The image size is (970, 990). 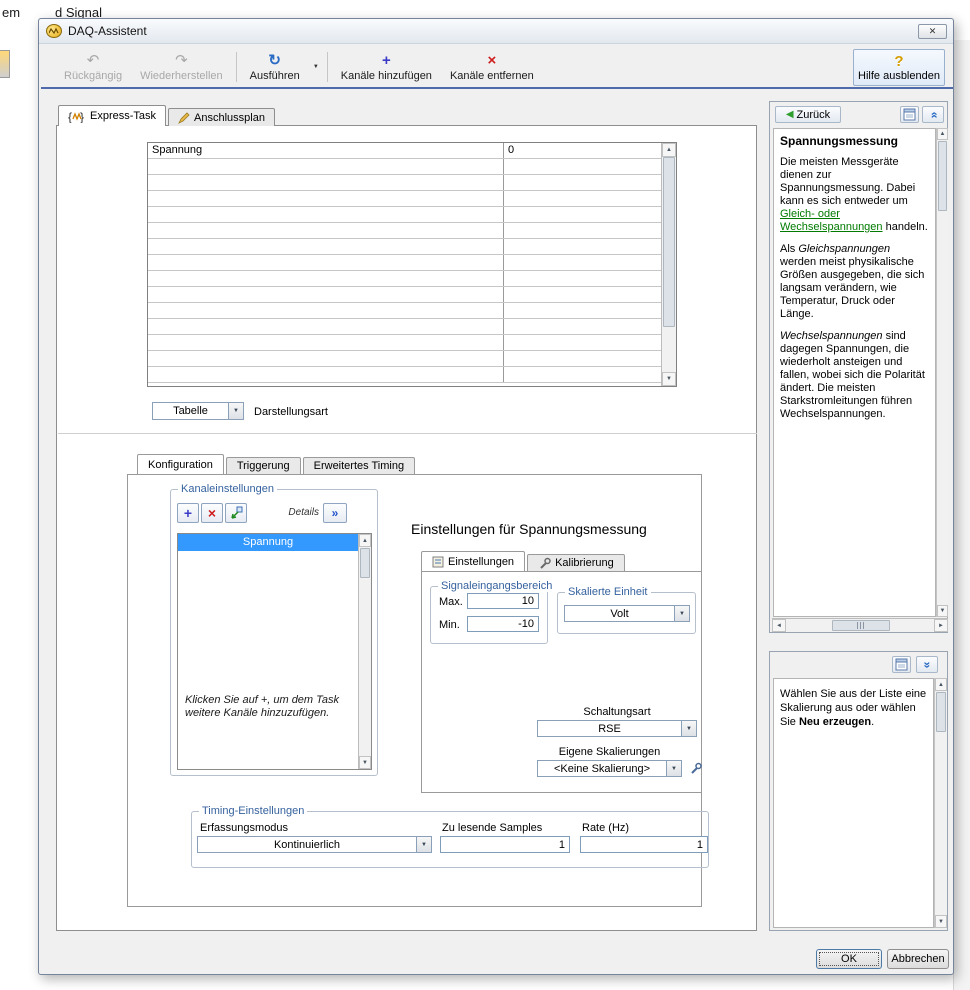 I want to click on add-channels-label: Kanäle hinzufügen, so click(x=386, y=76).